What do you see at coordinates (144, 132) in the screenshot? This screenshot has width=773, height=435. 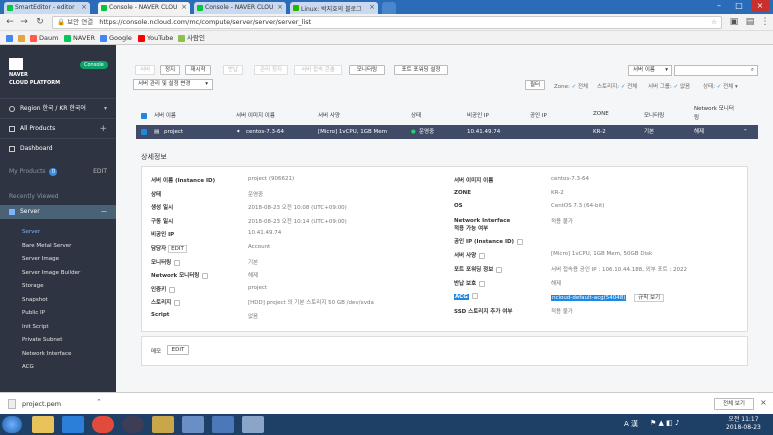 I see `row-checkbox` at bounding box center [144, 132].